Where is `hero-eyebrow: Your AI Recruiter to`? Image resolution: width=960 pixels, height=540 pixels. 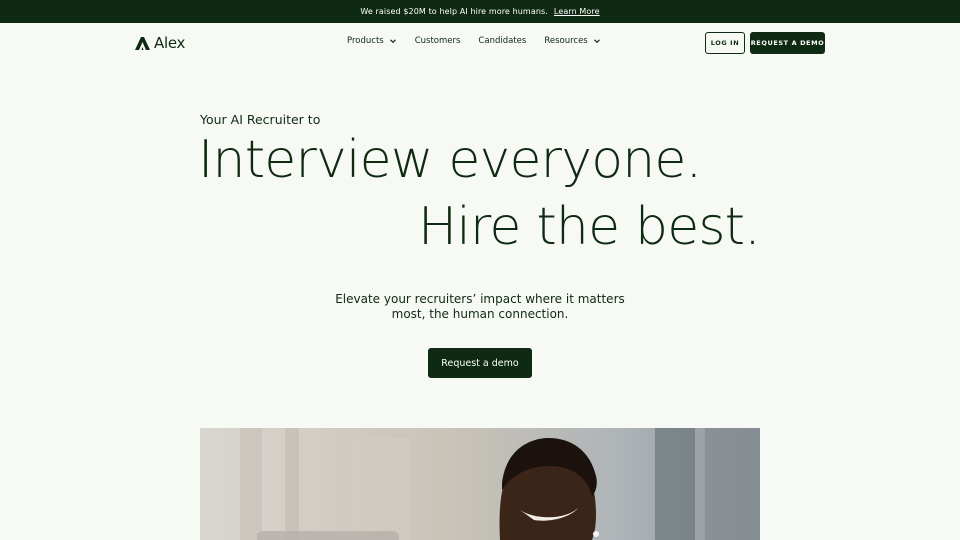 hero-eyebrow: Your AI Recruiter to is located at coordinates (260, 119).